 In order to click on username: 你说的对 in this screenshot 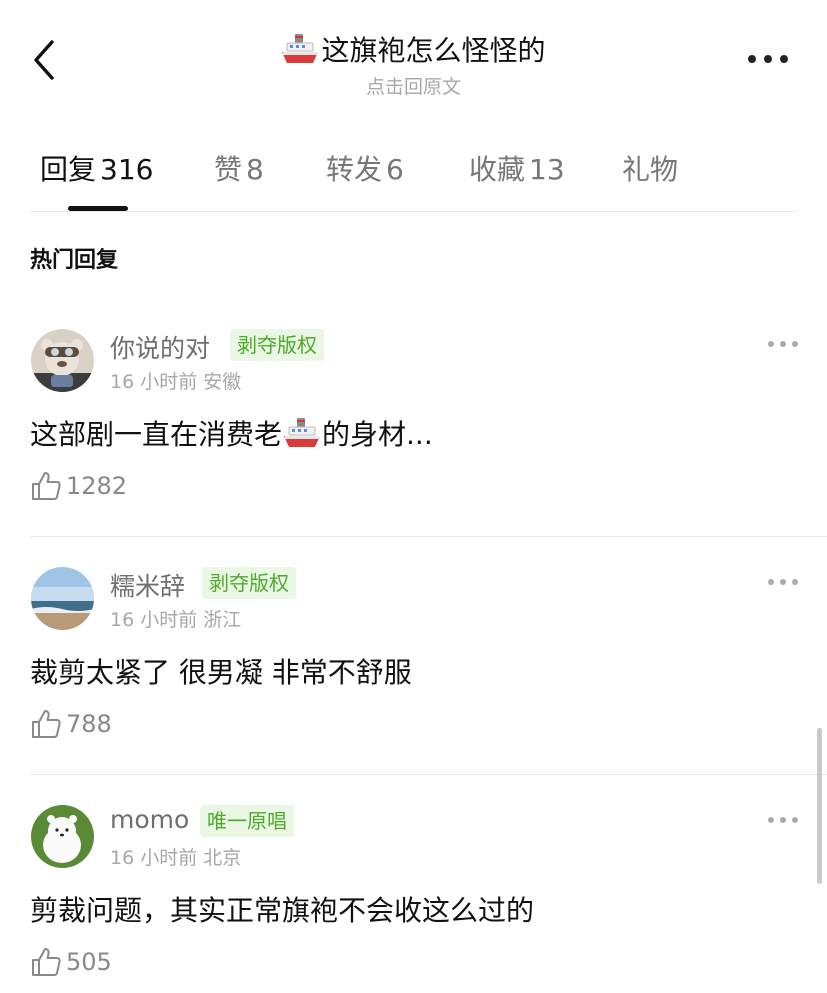, I will do `click(160, 347)`.